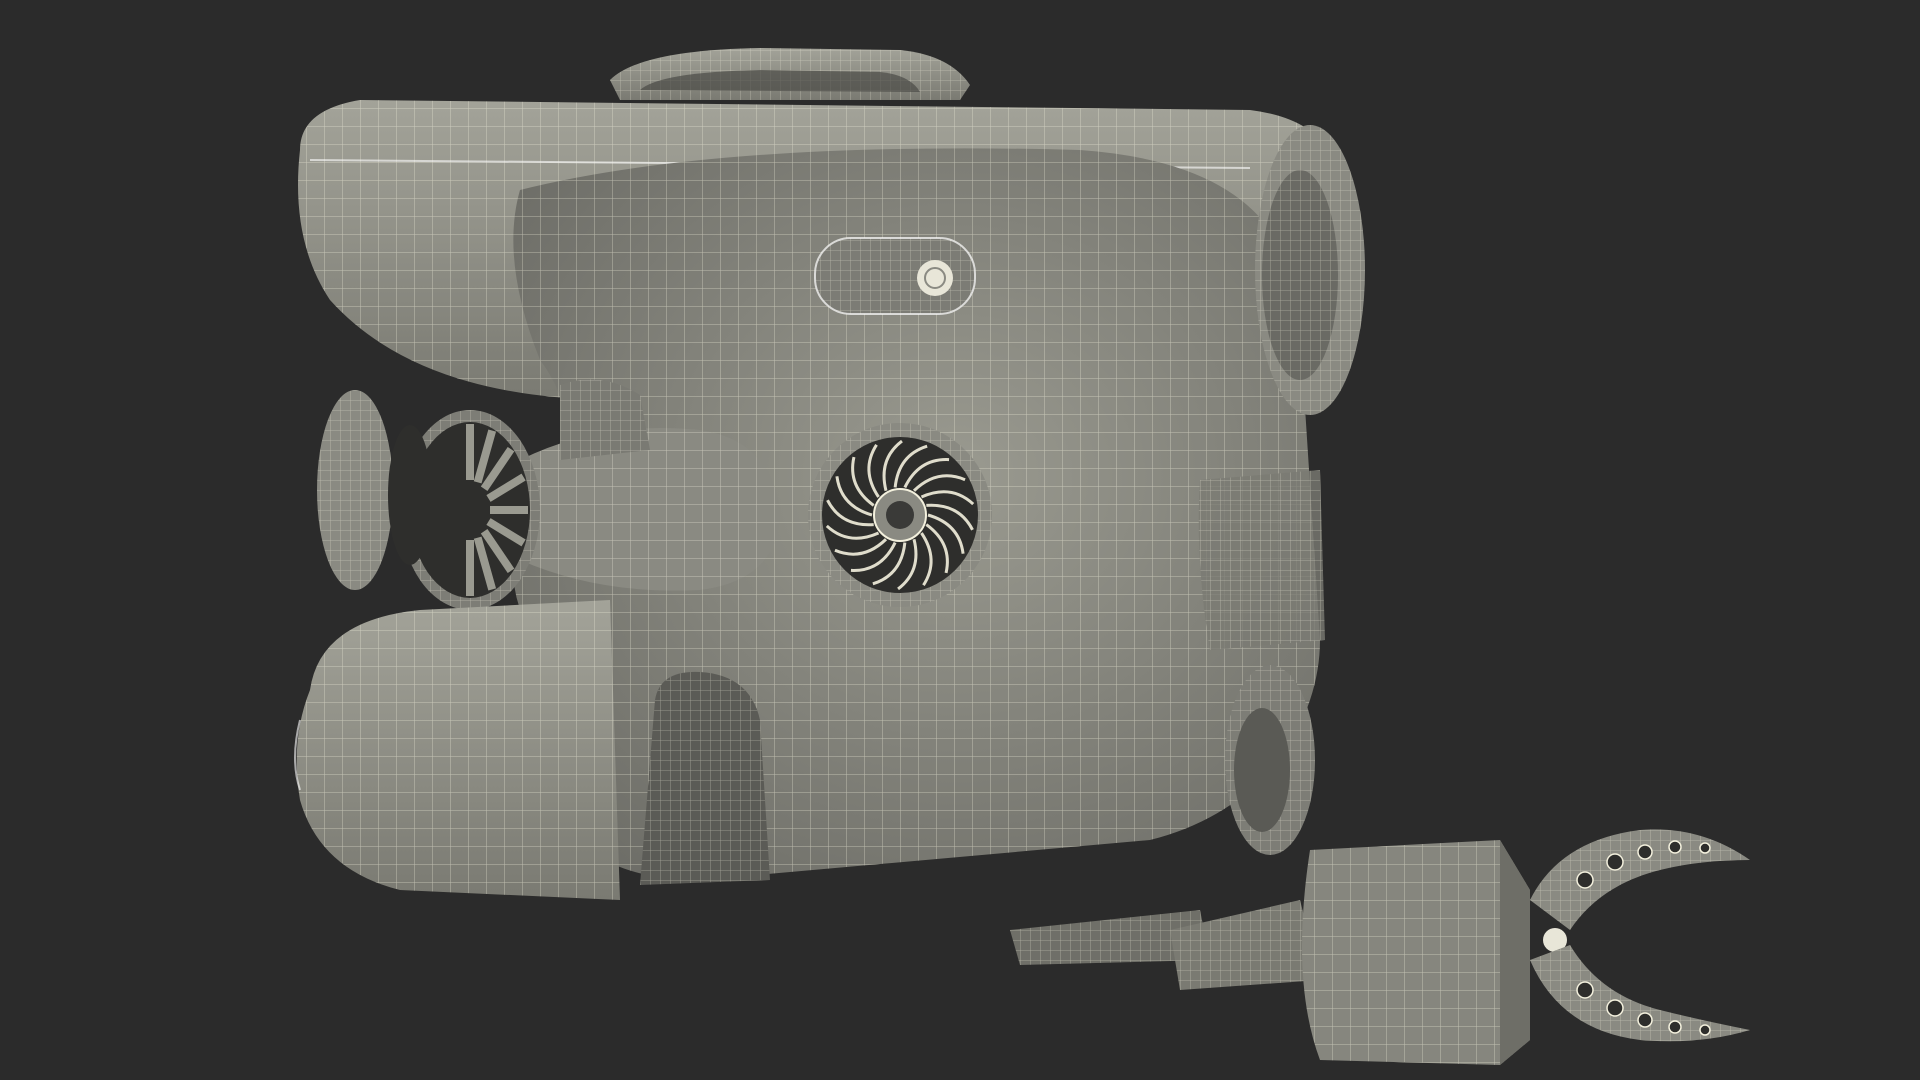  I want to click on lower-port, so click(1270, 760).